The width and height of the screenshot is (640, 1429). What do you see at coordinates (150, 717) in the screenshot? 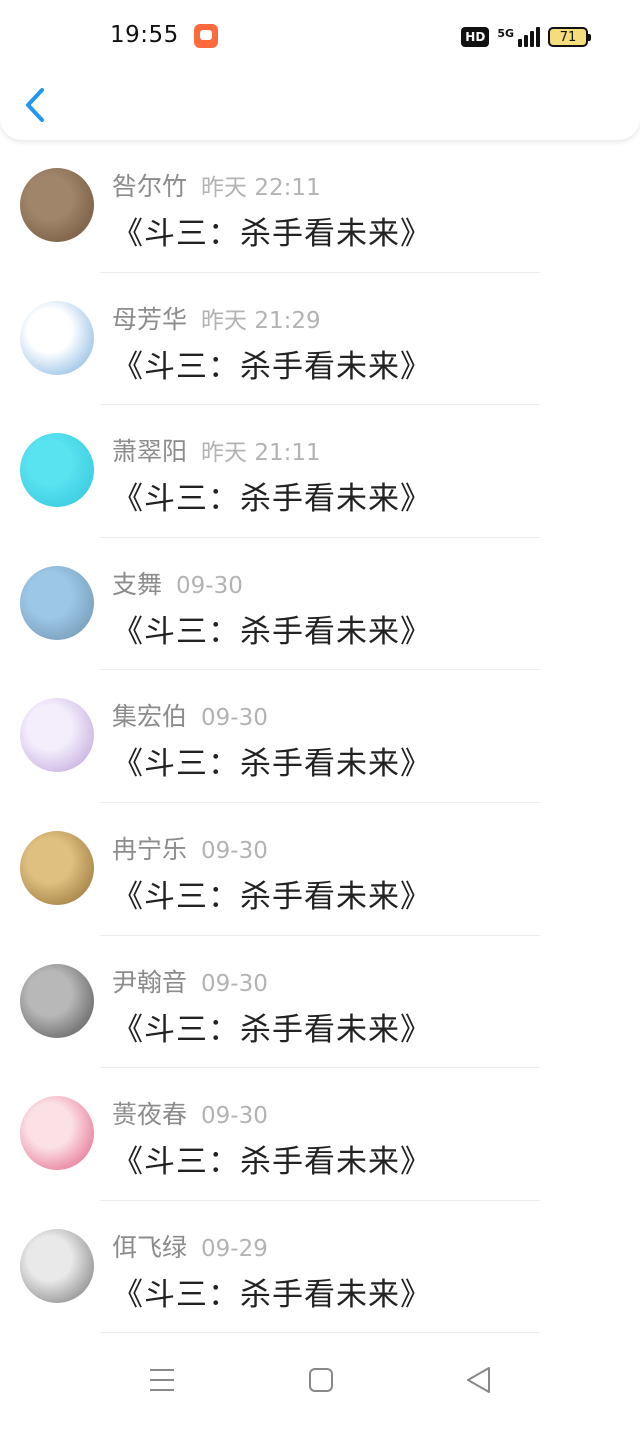
I see `sender-name-text: 集宏伯` at bounding box center [150, 717].